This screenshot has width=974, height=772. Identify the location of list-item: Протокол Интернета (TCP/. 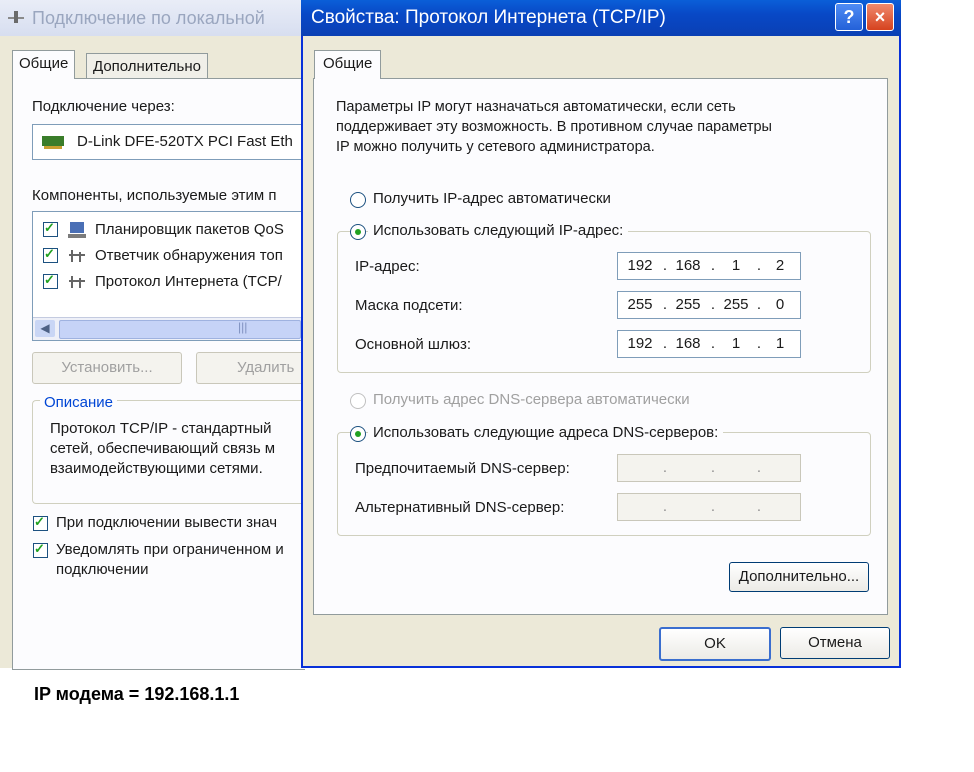
(169, 282).